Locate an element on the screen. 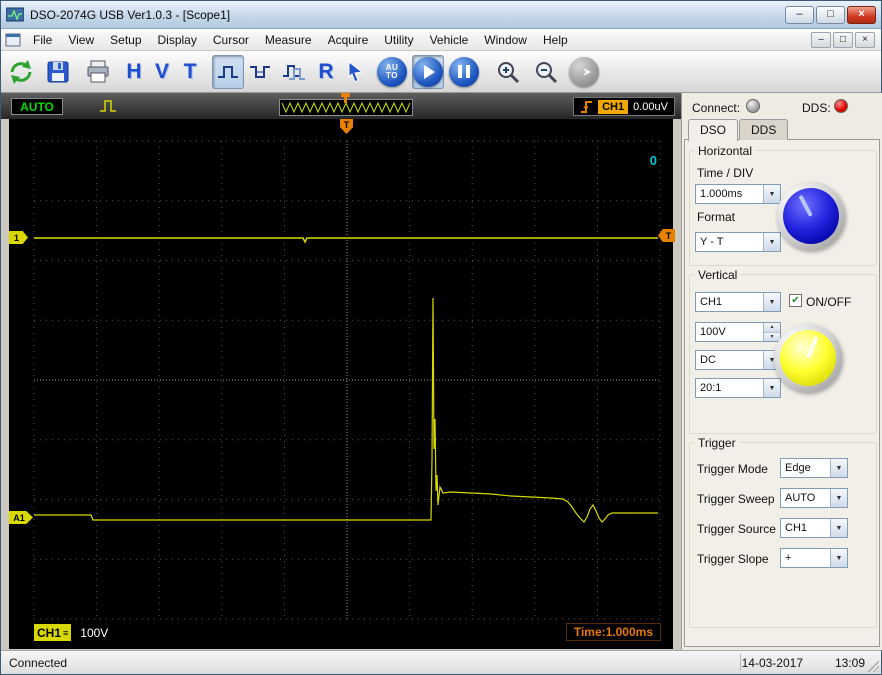 The height and width of the screenshot is (675, 882). format-select: Y - T ▼ is located at coordinates (738, 242).